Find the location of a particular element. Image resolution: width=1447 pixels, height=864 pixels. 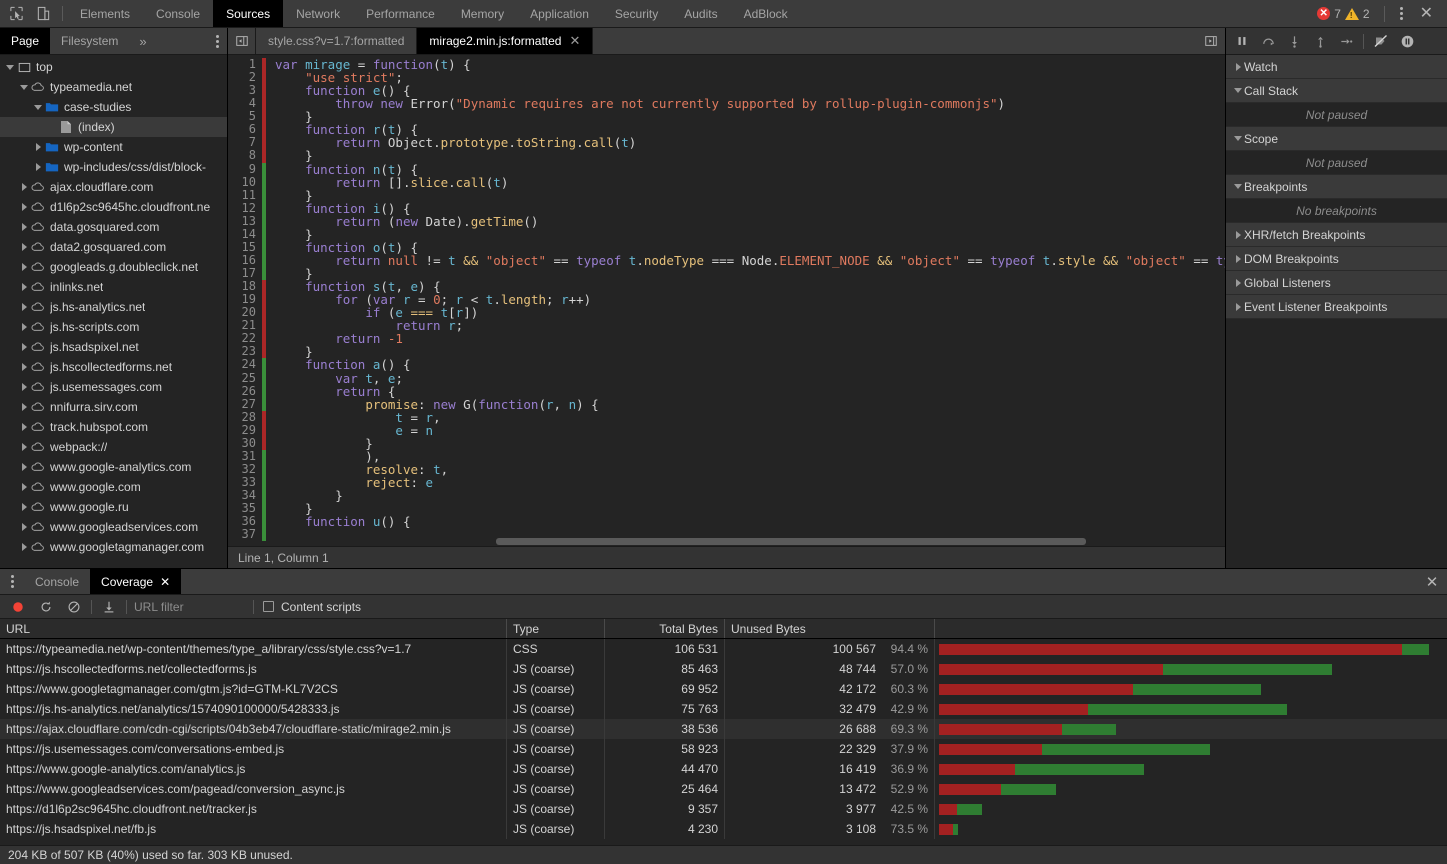

drawer-options-button is located at coordinates (12, 581).